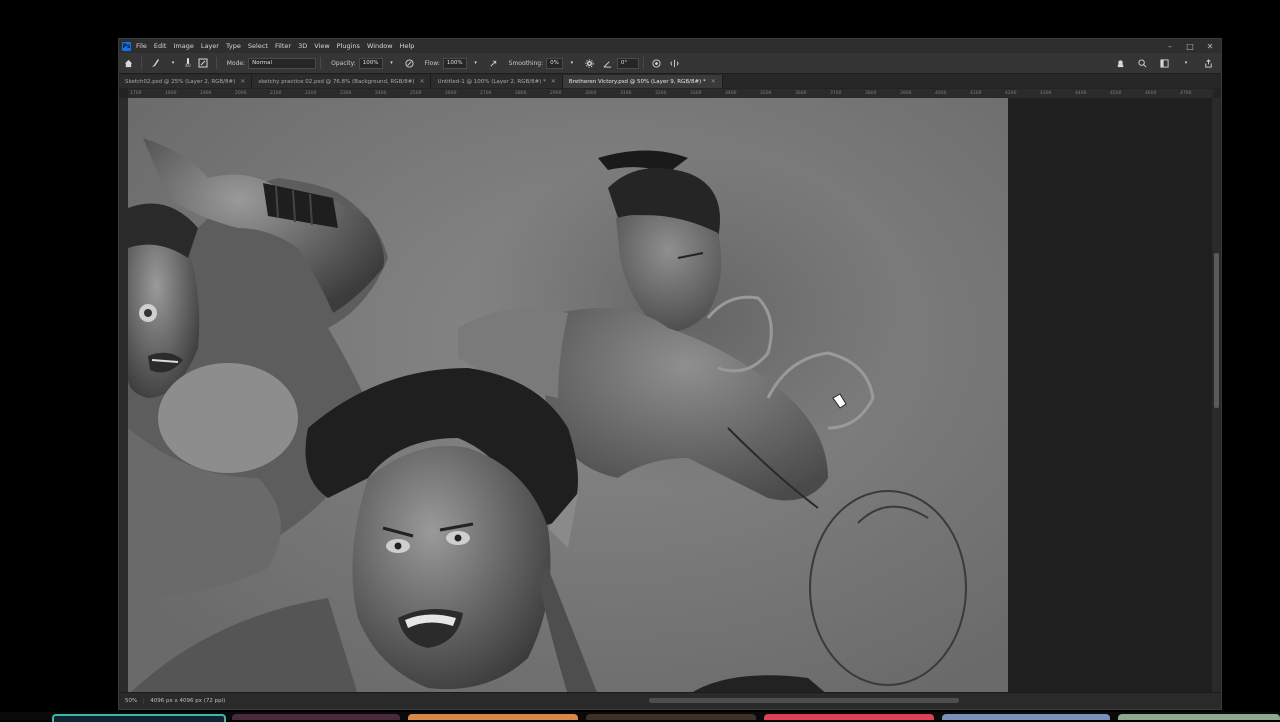 This screenshot has height=722, width=1280. What do you see at coordinates (626, 93) in the screenshot?
I see `ruler-tick-label: 3100` at bounding box center [626, 93].